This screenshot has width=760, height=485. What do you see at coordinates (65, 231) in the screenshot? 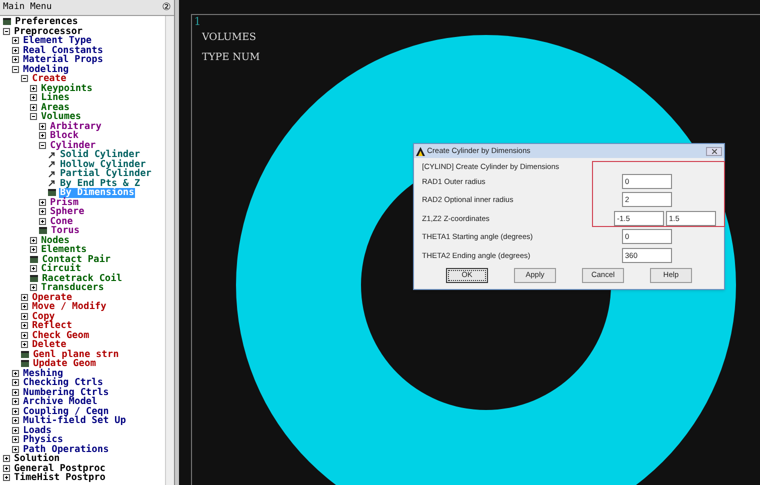
I see `menu-item: Torus` at bounding box center [65, 231].